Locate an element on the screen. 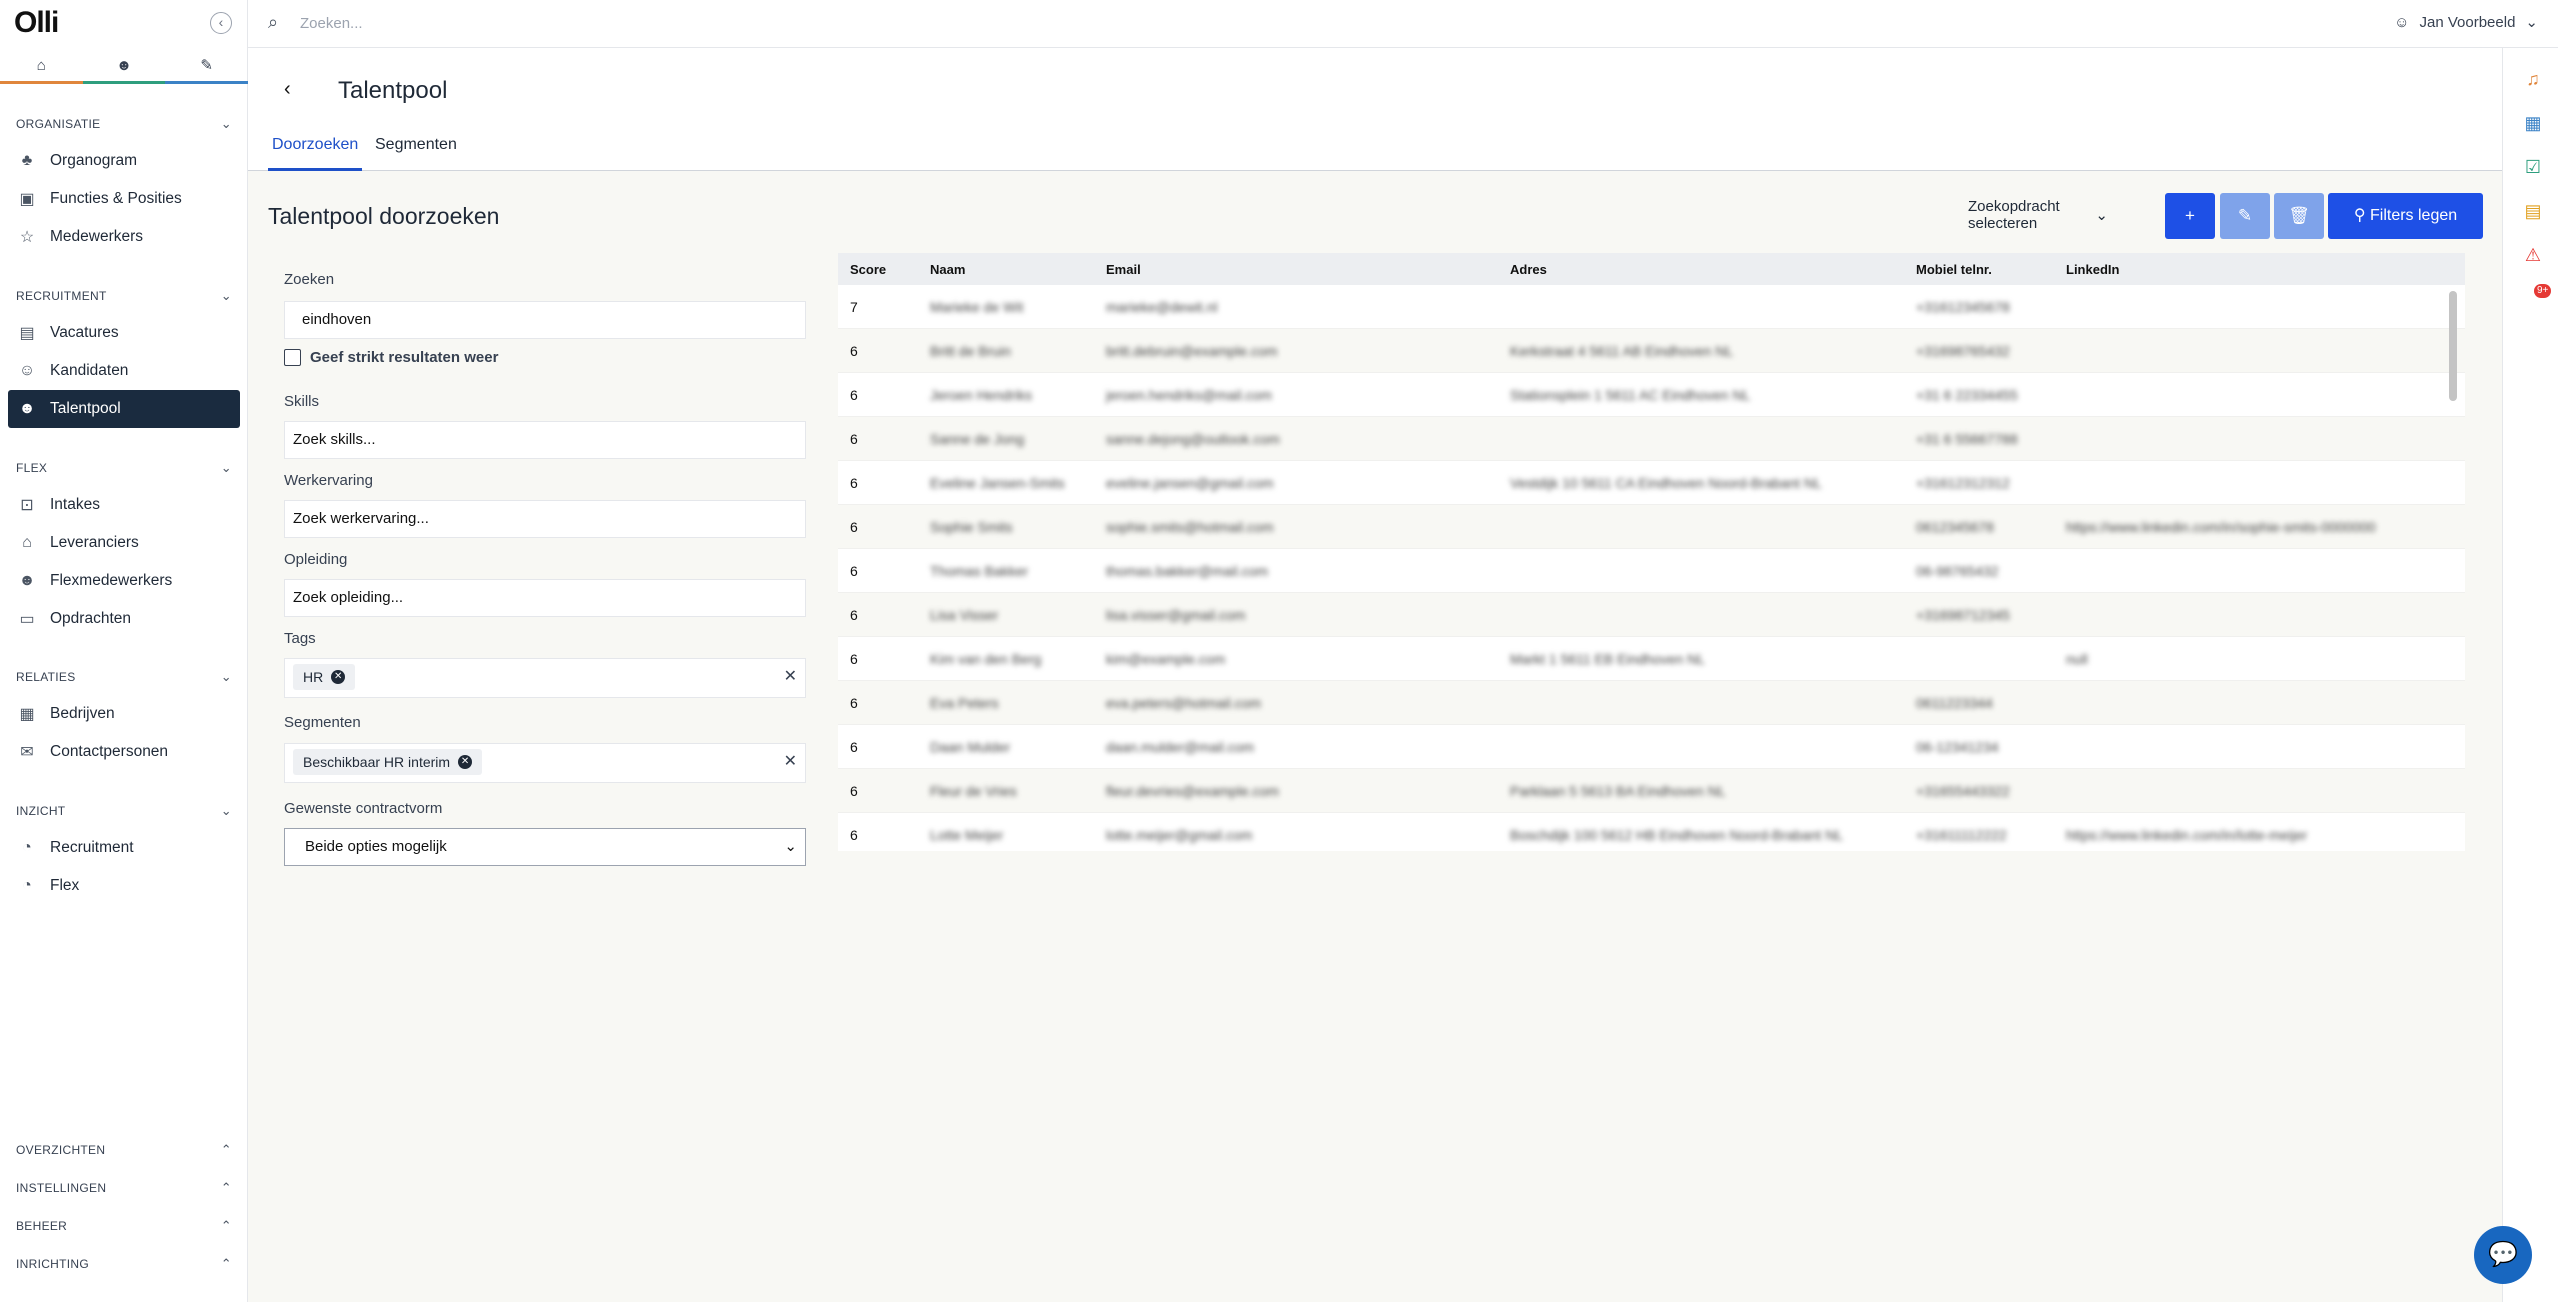 The width and height of the screenshot is (2558, 1302). plus-icon: + is located at coordinates (2190, 215).